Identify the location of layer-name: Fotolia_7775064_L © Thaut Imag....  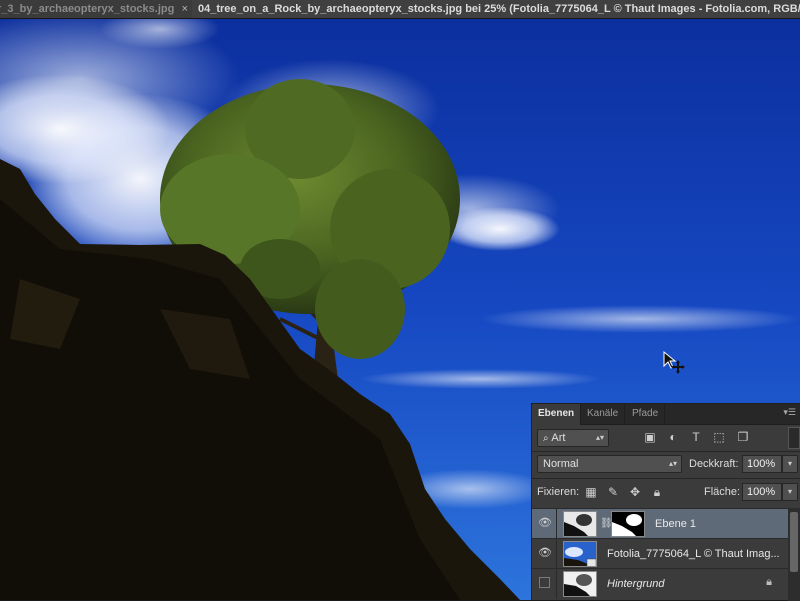
(693, 554).